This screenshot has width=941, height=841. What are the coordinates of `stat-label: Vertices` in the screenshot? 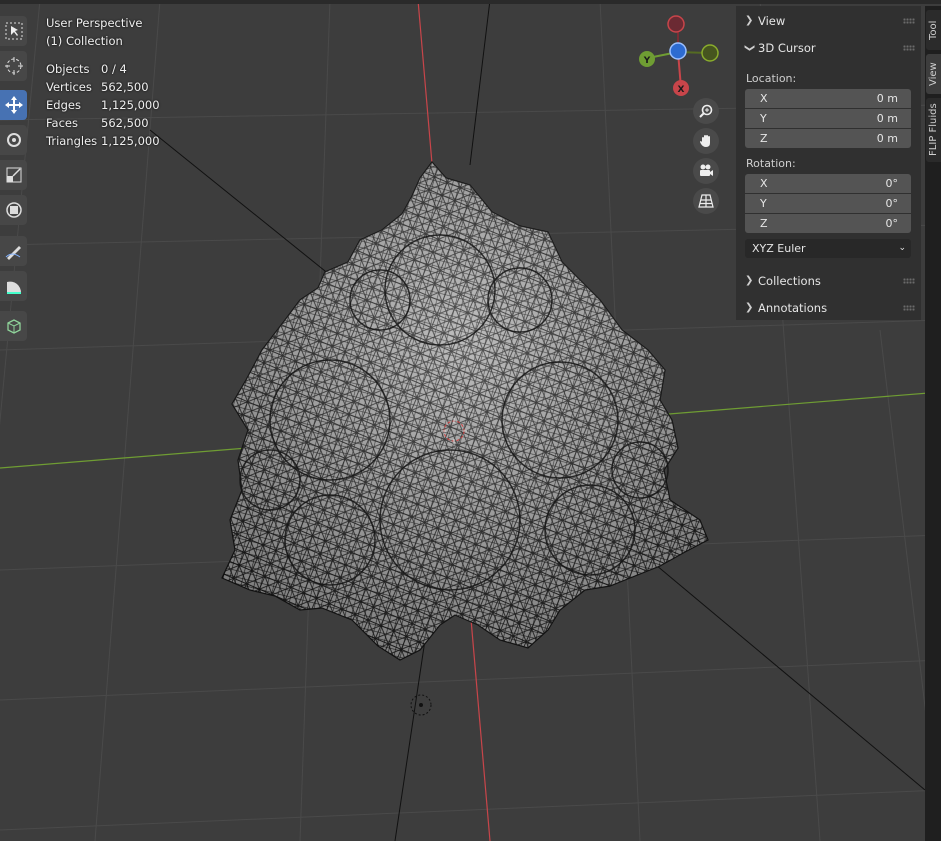 It's located at (69, 87).